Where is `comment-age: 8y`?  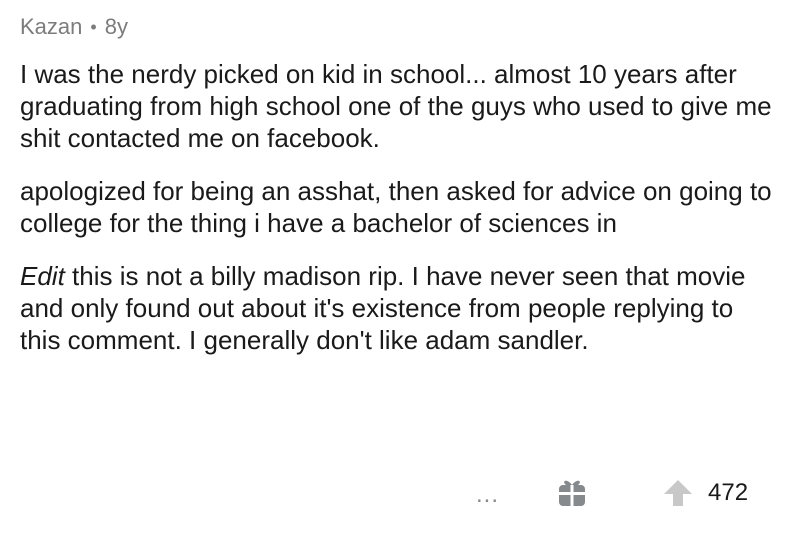 comment-age: 8y is located at coordinates (116, 26).